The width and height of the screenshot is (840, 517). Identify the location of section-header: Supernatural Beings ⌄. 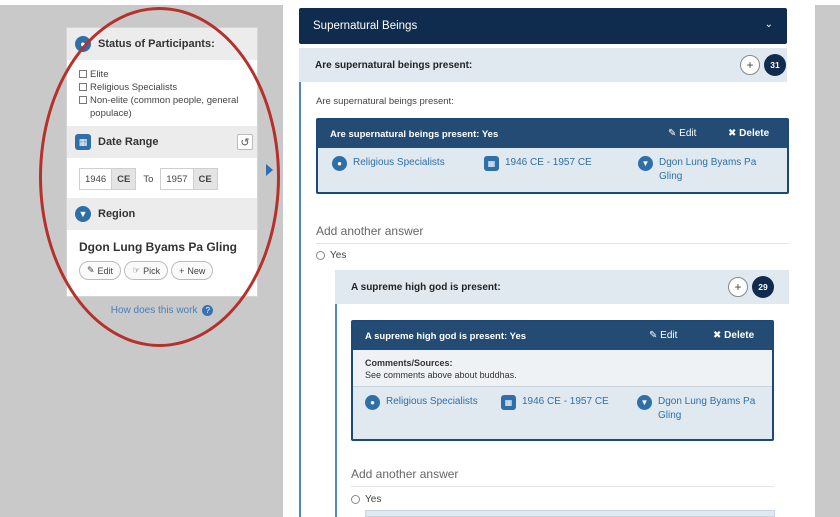
(543, 26).